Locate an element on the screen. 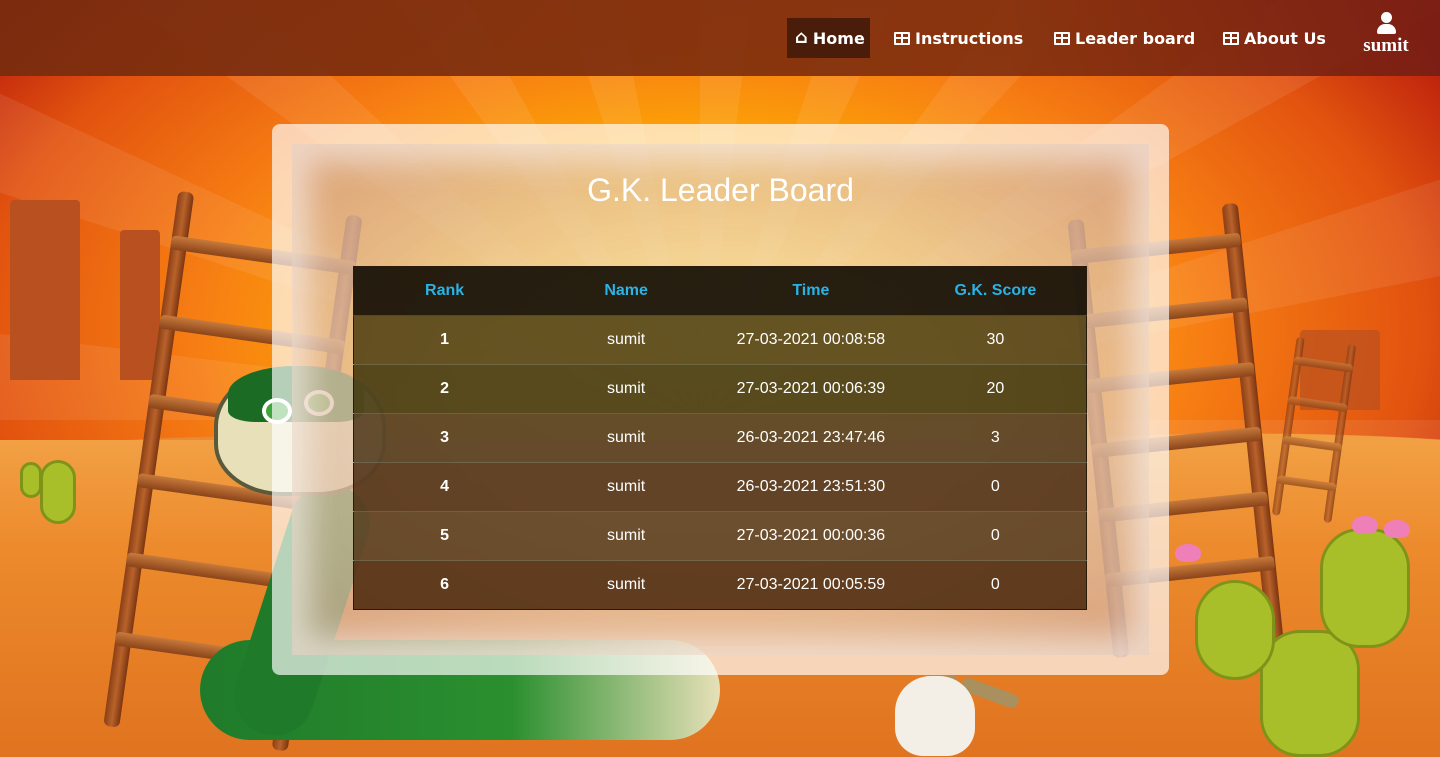 The image size is (1440, 757). column-header-time: Time is located at coordinates (810, 291).